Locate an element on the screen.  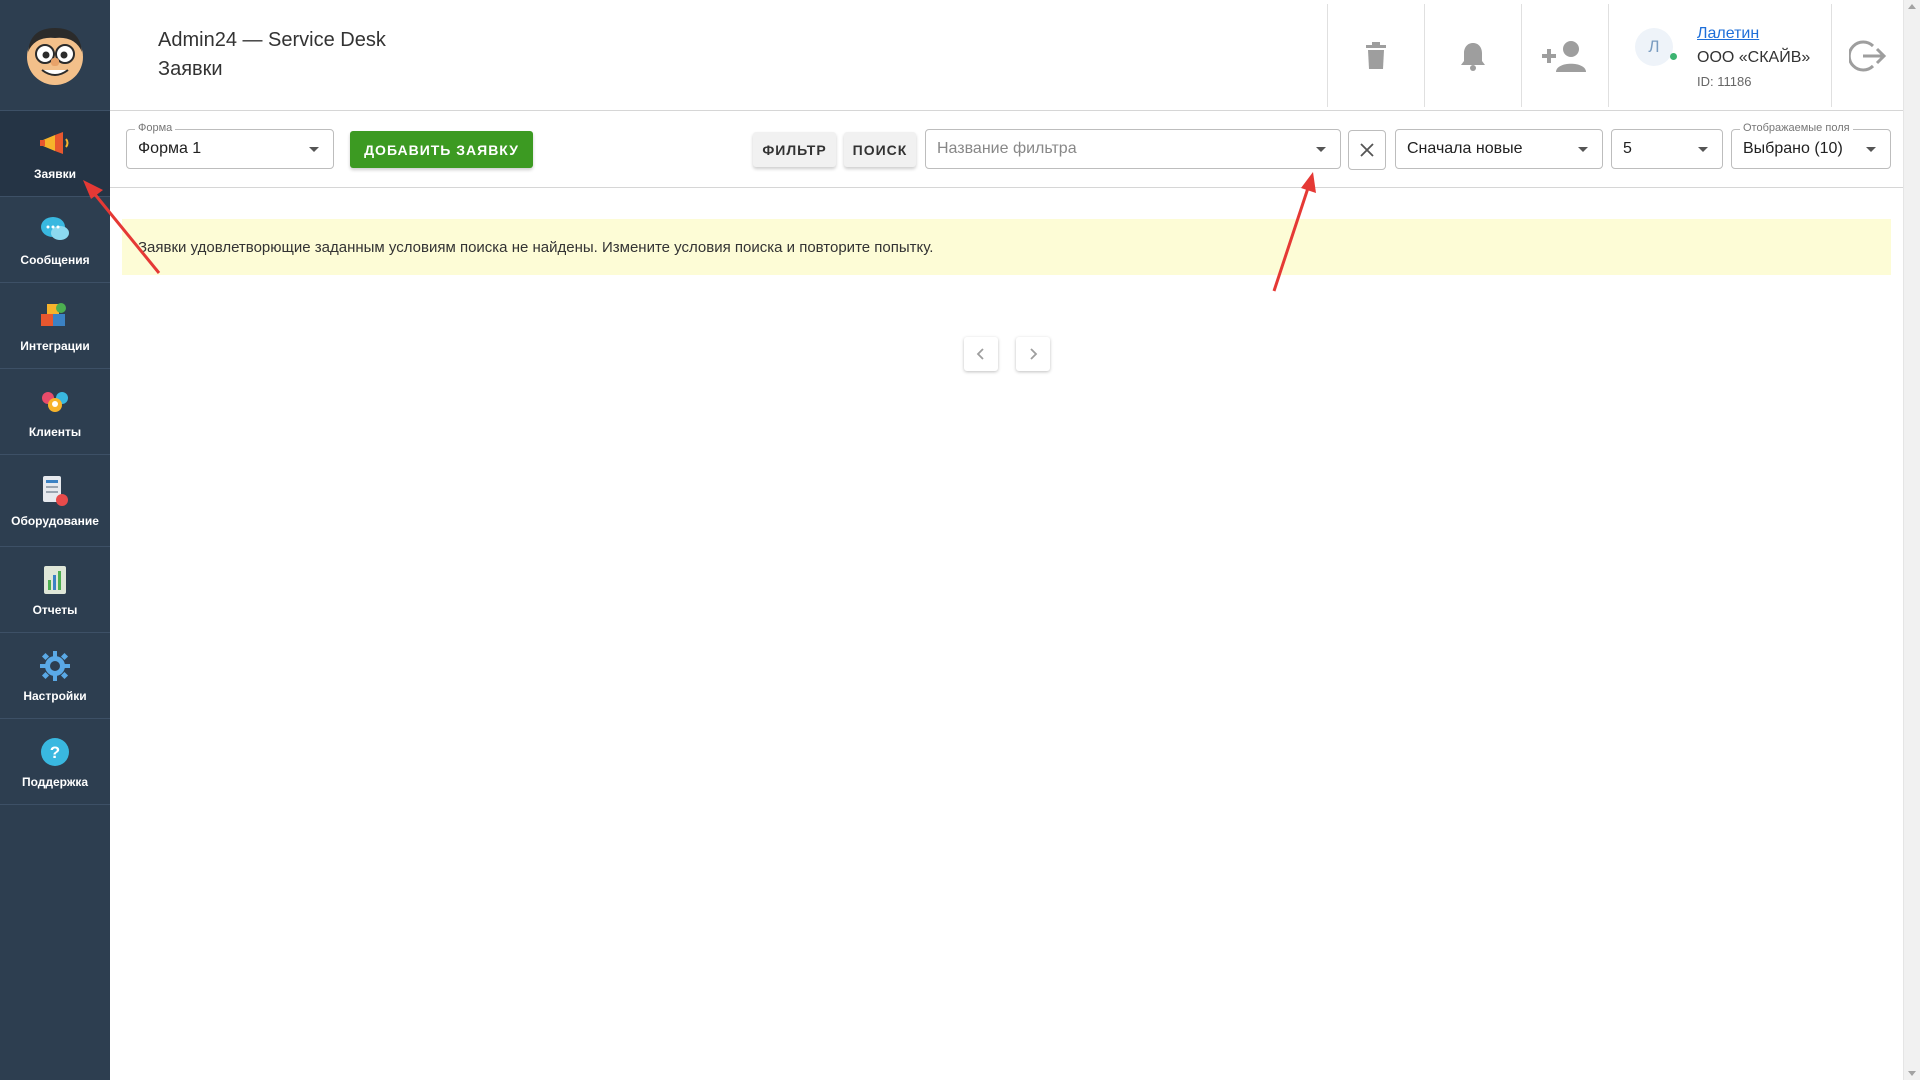
clear-filter-button is located at coordinates (1367, 150).